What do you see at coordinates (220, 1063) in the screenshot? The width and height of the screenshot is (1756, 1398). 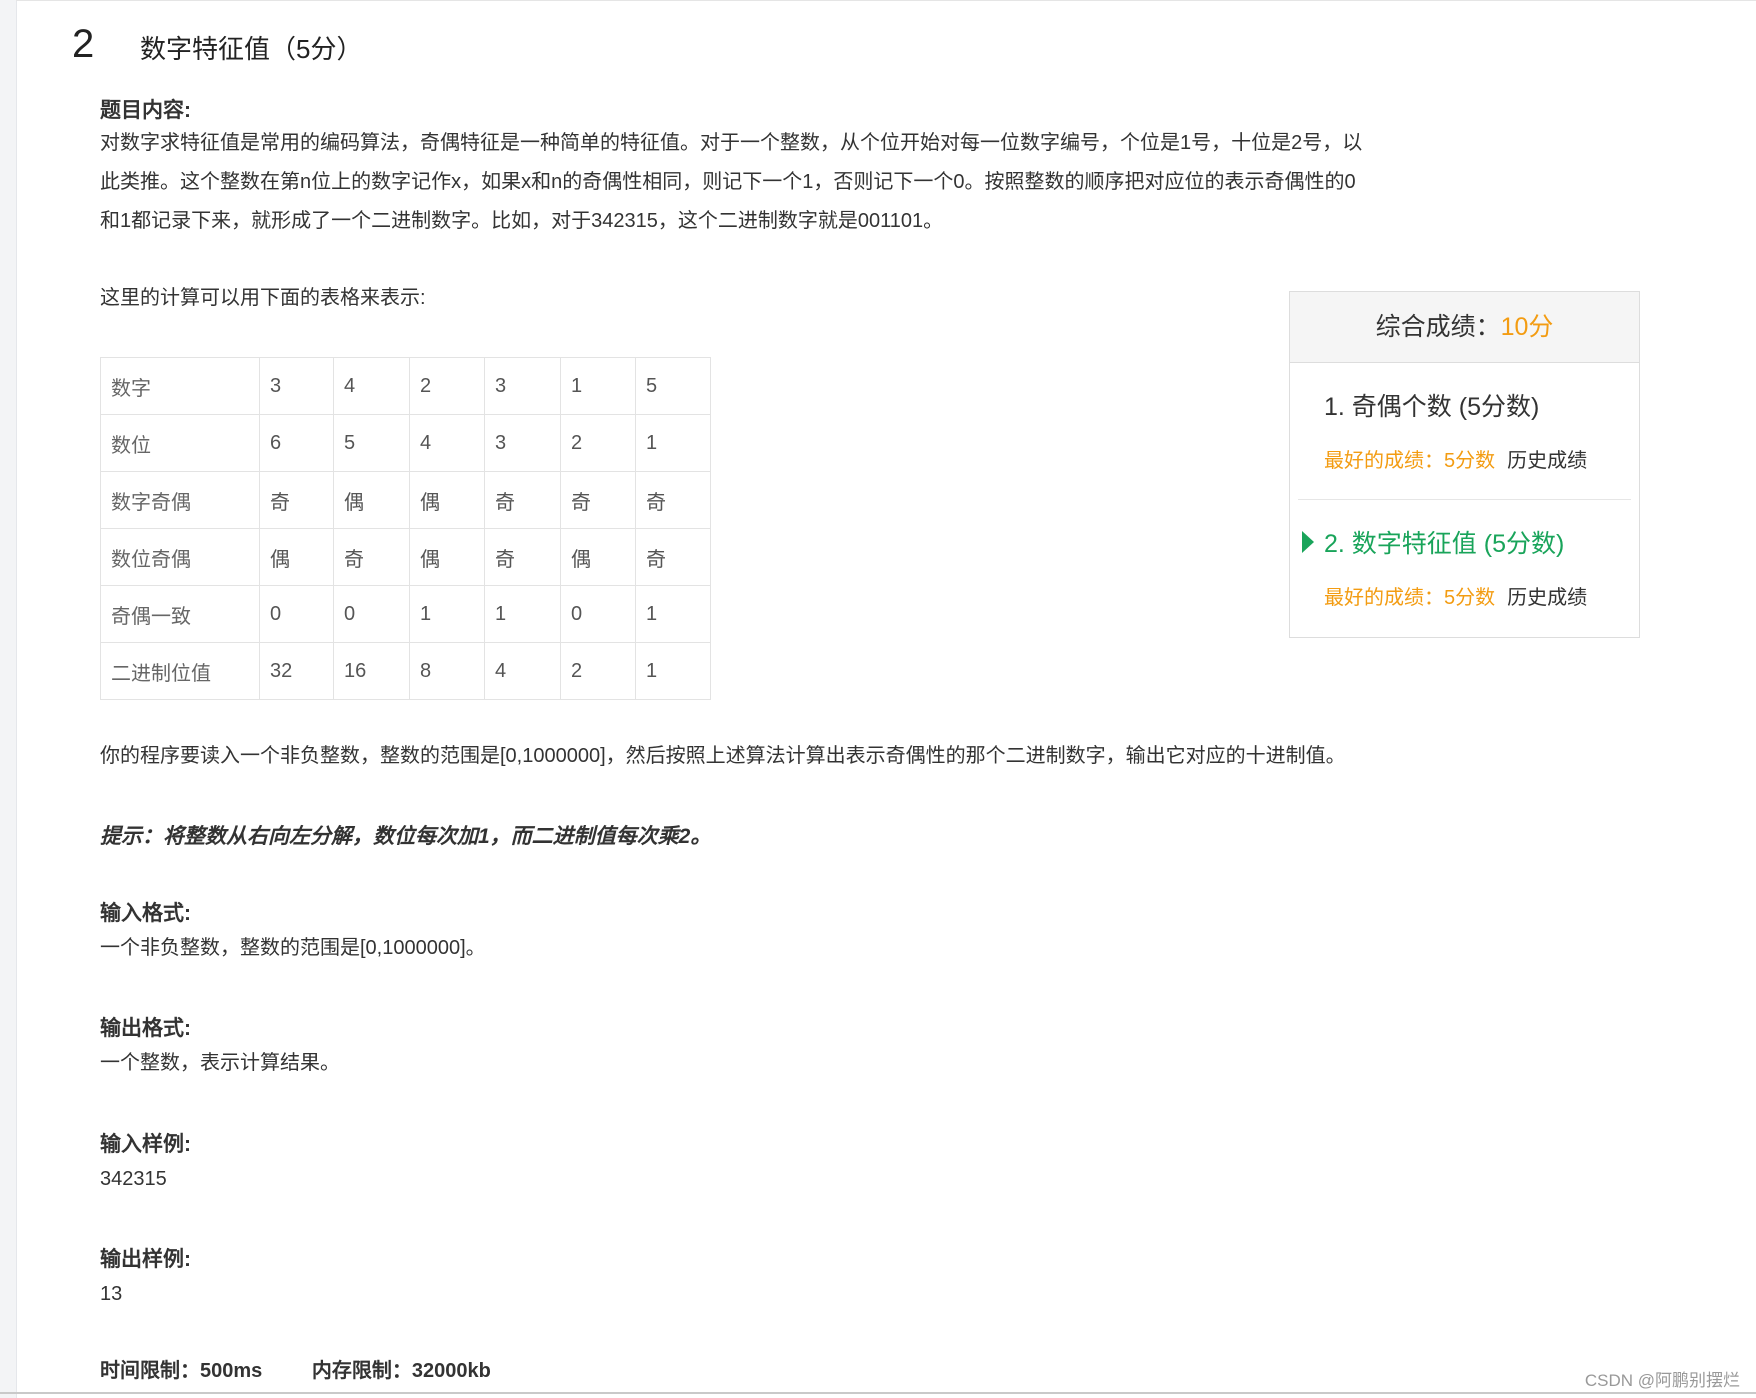 I see `output-format-text: 一个整数，表示计算结果。` at bounding box center [220, 1063].